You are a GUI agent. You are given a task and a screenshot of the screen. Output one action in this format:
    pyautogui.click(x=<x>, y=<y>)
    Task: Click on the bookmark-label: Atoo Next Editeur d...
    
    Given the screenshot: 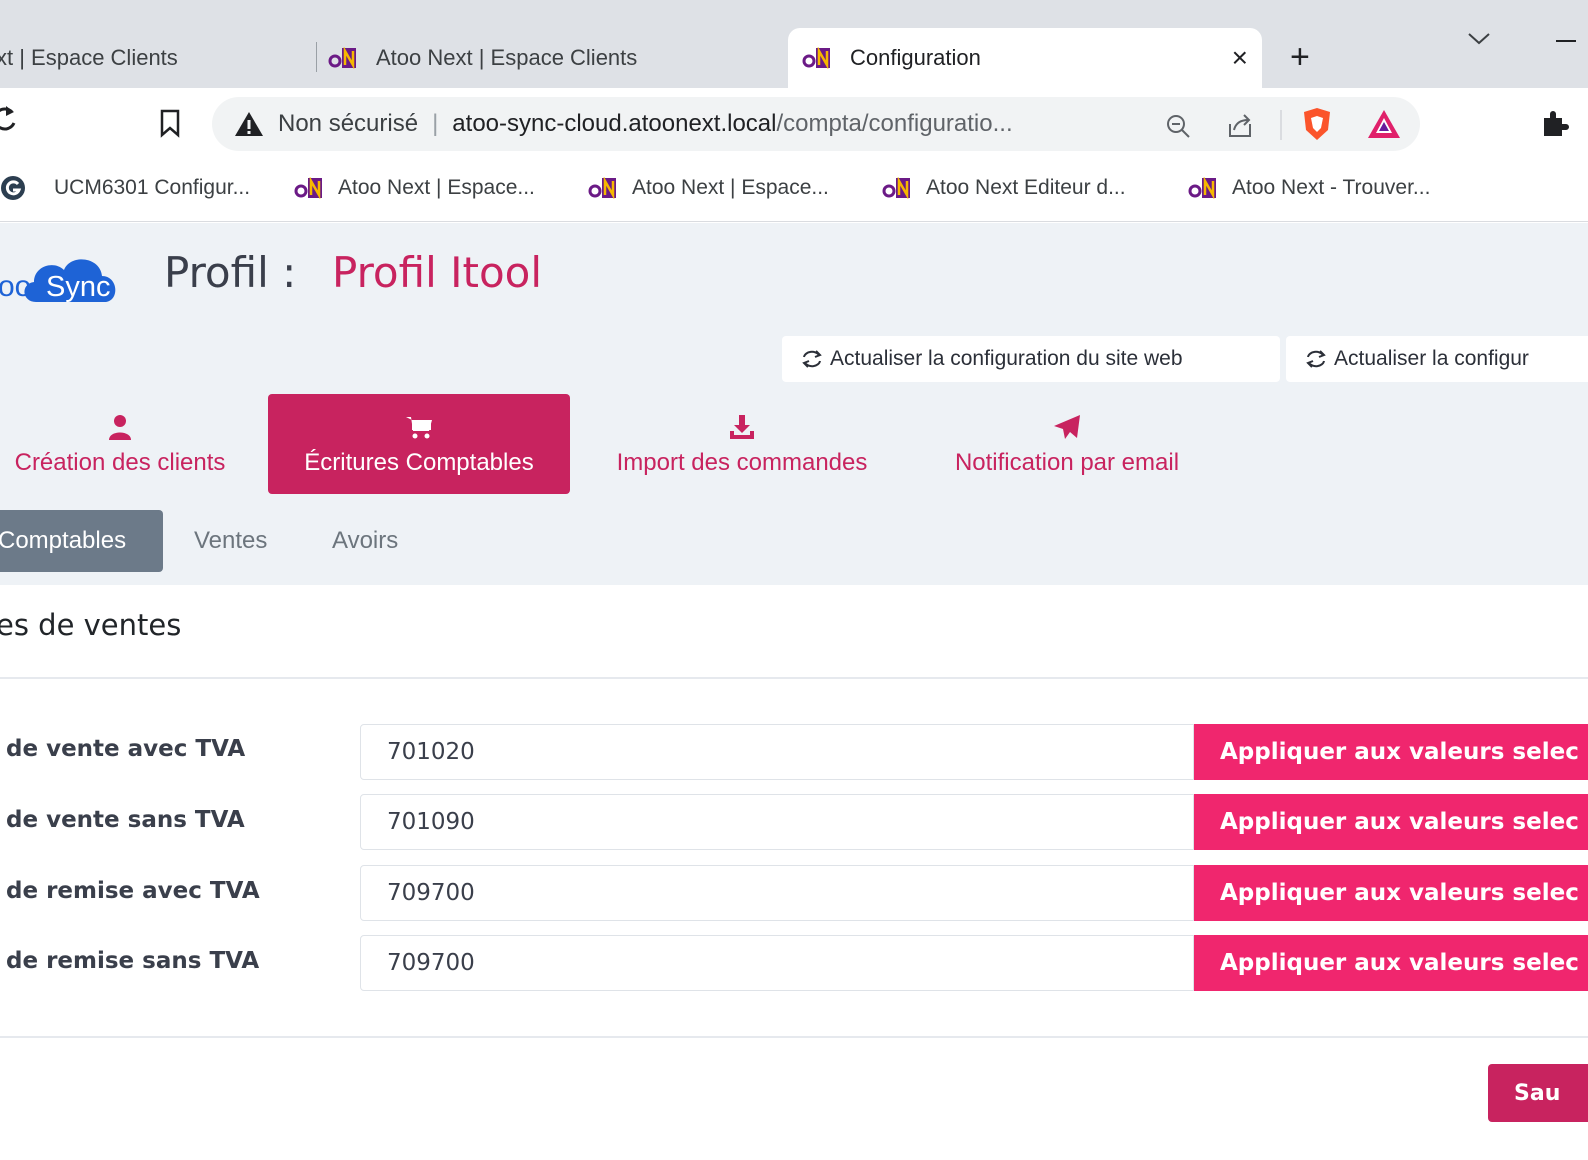 What is the action you would take?
    pyautogui.click(x=1026, y=187)
    